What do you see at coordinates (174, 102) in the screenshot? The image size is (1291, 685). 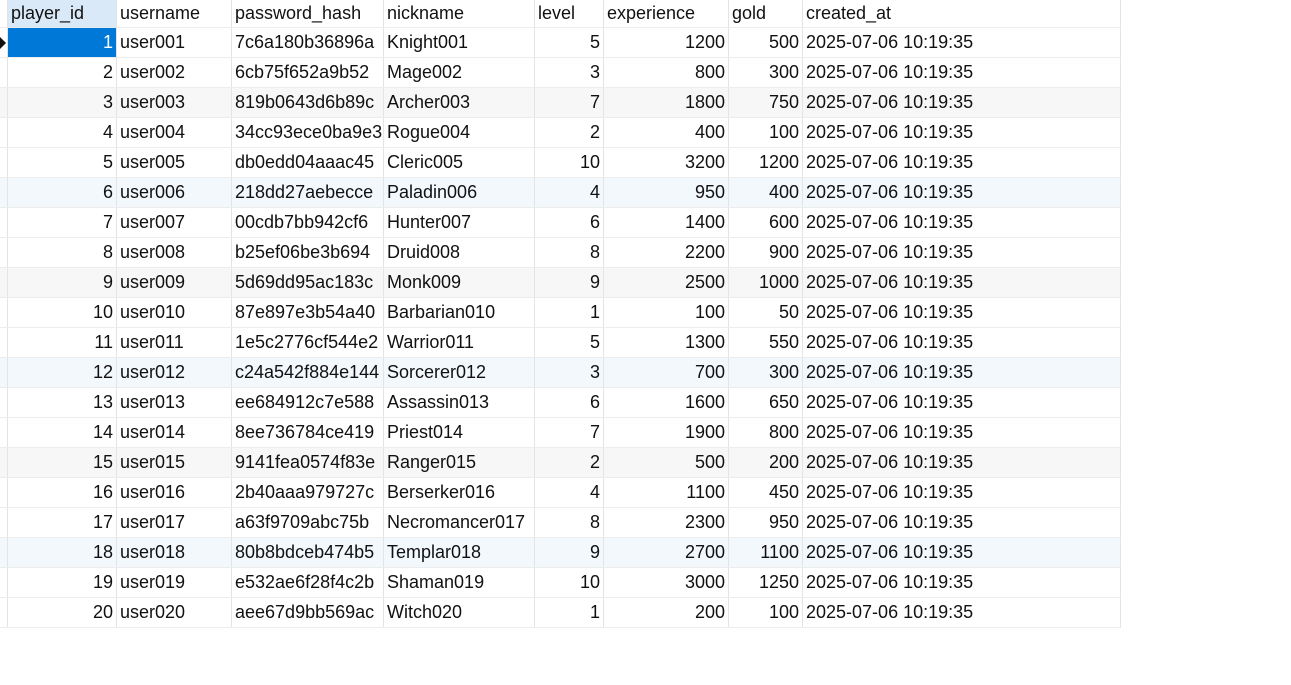 I see `cell-username: user003` at bounding box center [174, 102].